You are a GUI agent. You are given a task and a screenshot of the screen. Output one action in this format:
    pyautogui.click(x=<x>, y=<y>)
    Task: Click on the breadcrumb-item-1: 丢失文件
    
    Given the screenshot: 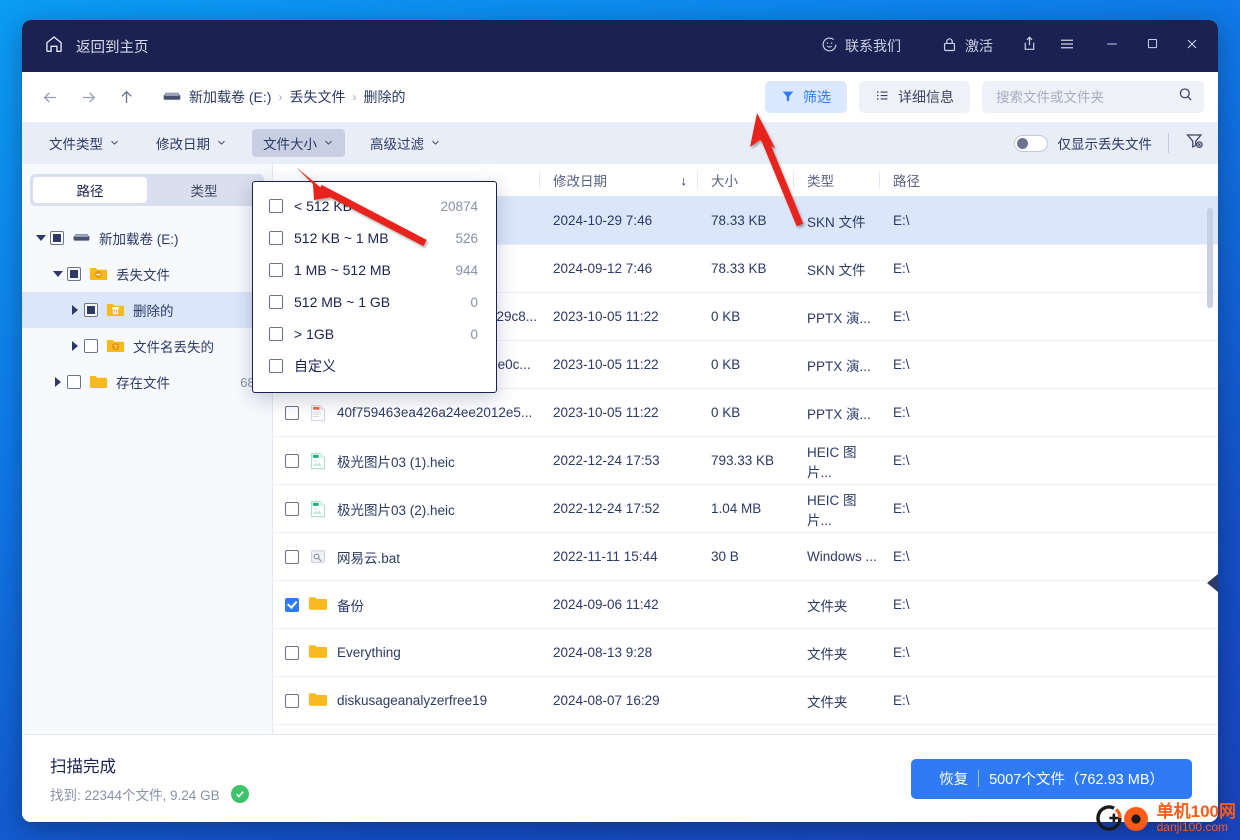 What is the action you would take?
    pyautogui.click(x=317, y=97)
    